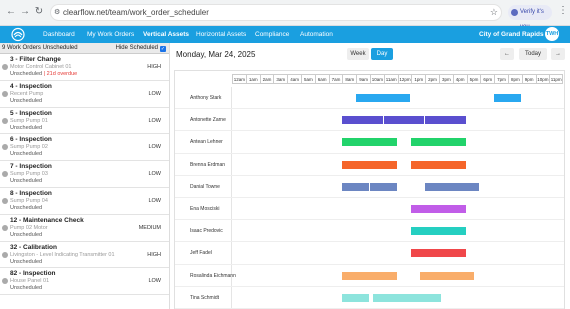 This screenshot has height=309, width=570. Describe the element at coordinates (321, 79) in the screenshot. I see `hour-label: 6am` at that location.